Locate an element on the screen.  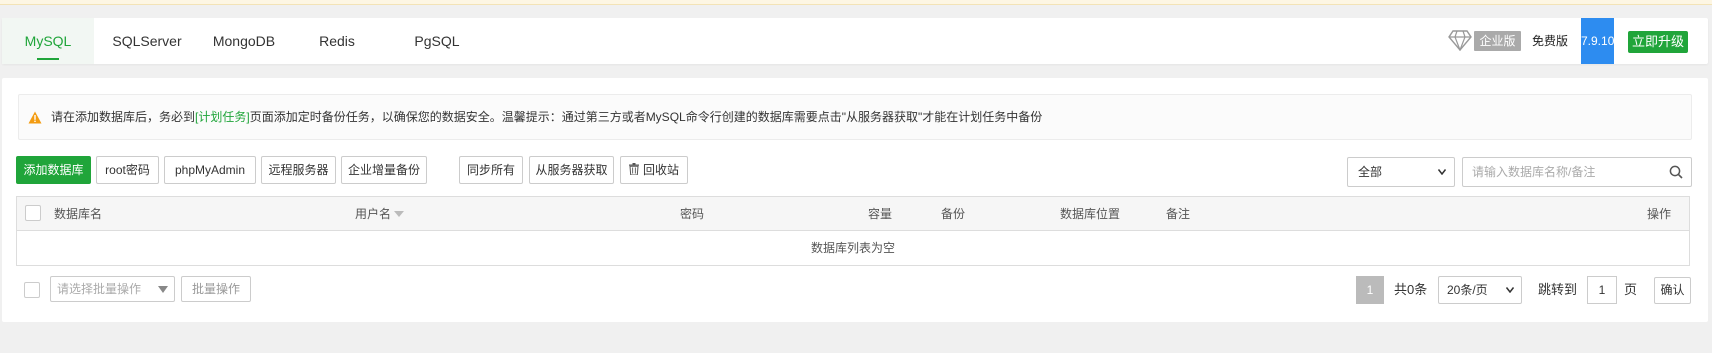
enterprise-incremental-backup-button: 企业增量备份 is located at coordinates (384, 170).